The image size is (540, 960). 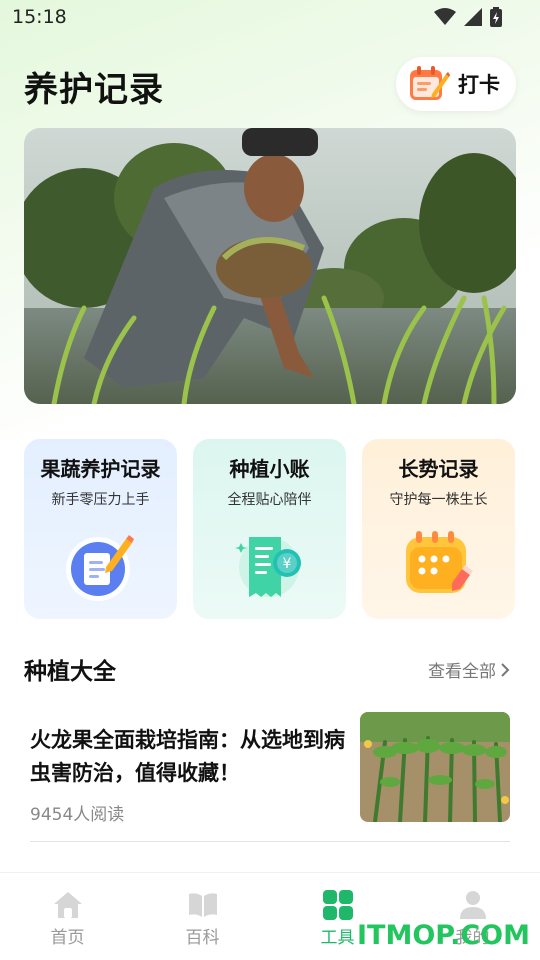 I want to click on dragon-fruit-field-image, so click(x=435, y=767).